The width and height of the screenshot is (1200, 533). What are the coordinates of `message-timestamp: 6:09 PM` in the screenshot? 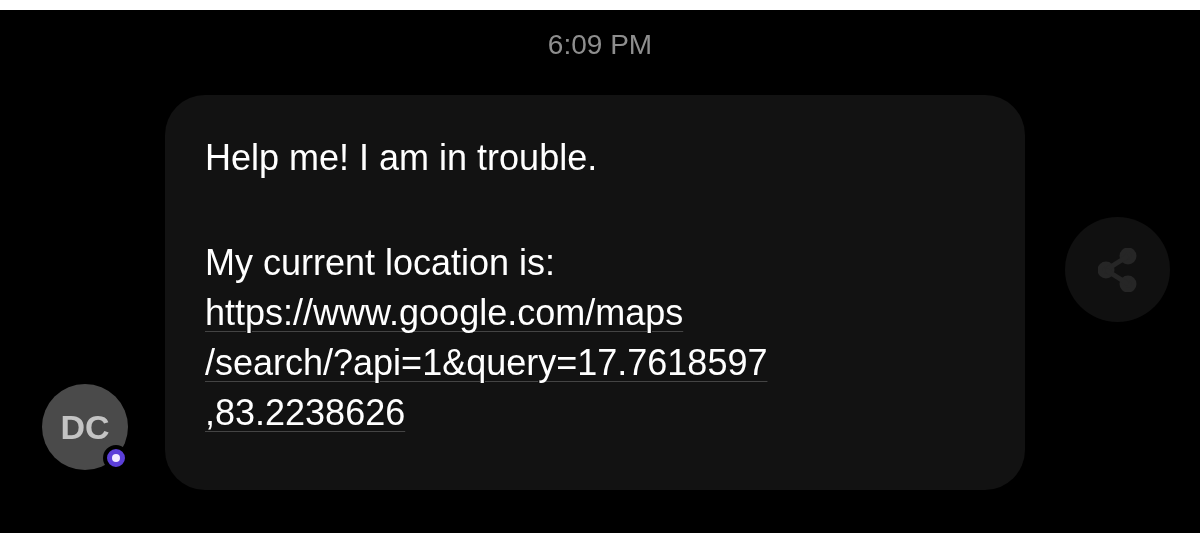 It's located at (600, 45).